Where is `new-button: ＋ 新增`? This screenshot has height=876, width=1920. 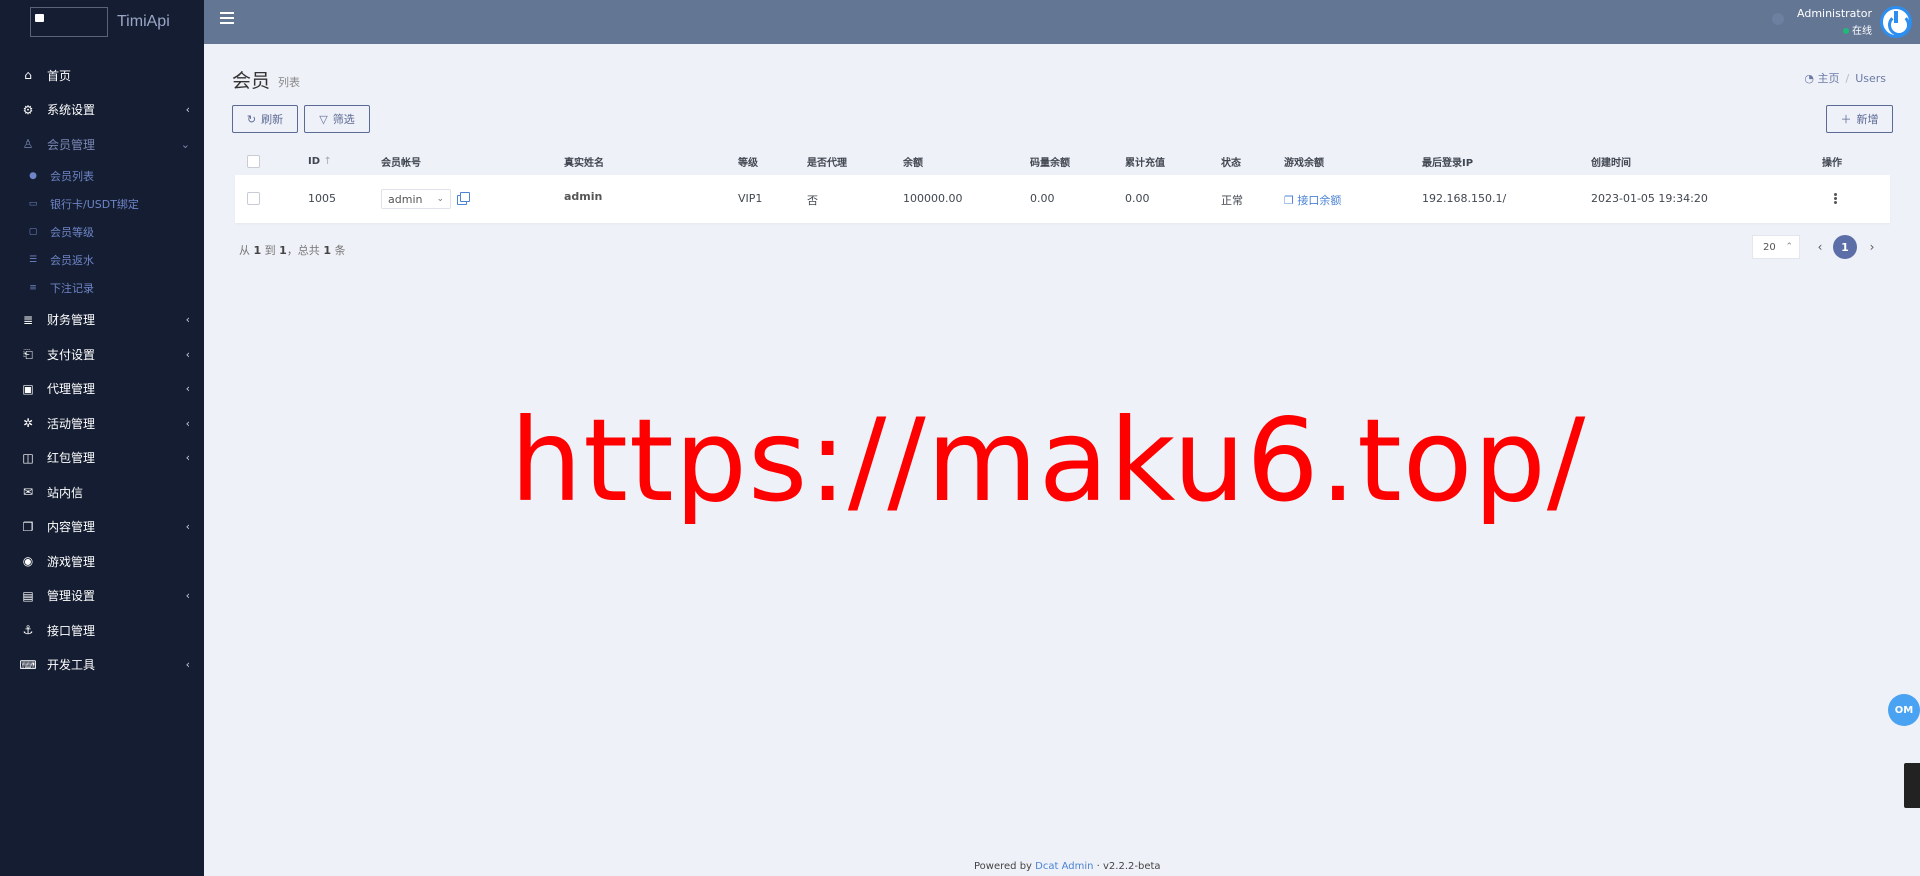 new-button: ＋ 新增 is located at coordinates (1859, 119).